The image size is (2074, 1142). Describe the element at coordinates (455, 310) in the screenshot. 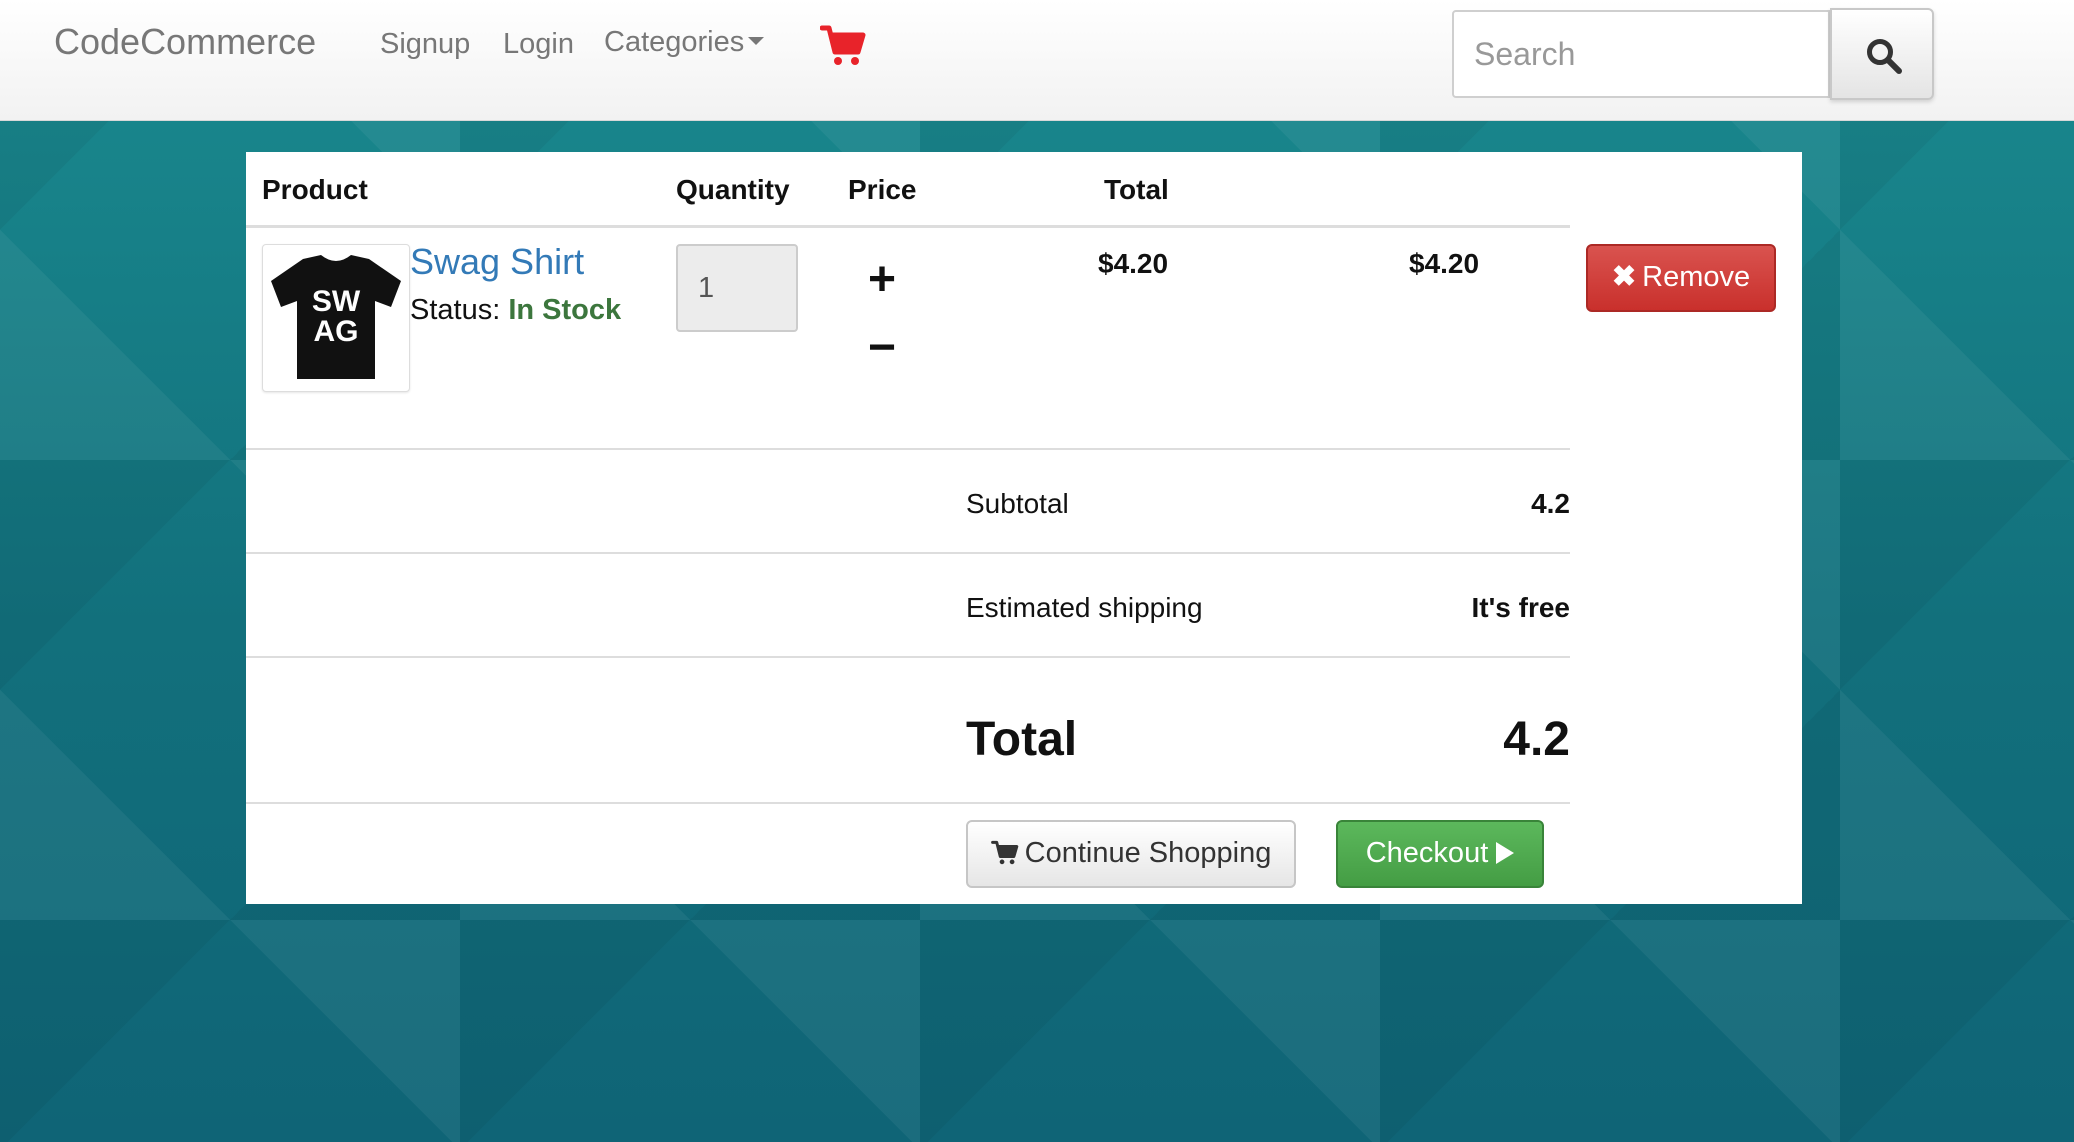

I see `status-label: Status:` at that location.